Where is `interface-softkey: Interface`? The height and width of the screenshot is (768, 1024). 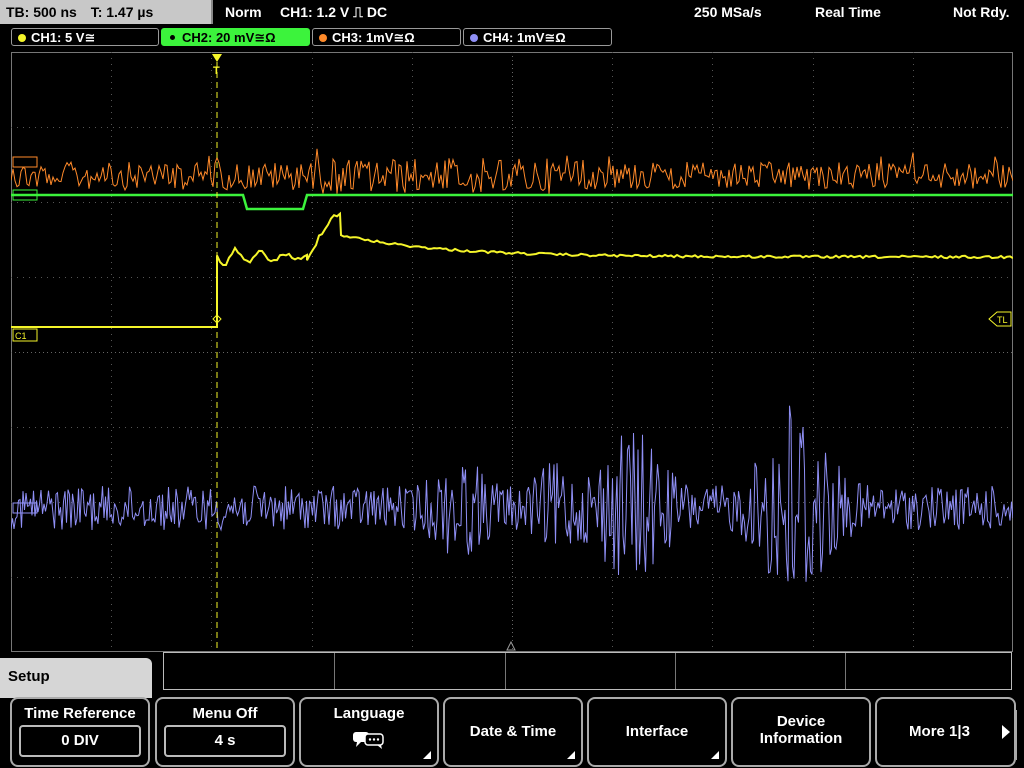 interface-softkey: Interface is located at coordinates (657, 732).